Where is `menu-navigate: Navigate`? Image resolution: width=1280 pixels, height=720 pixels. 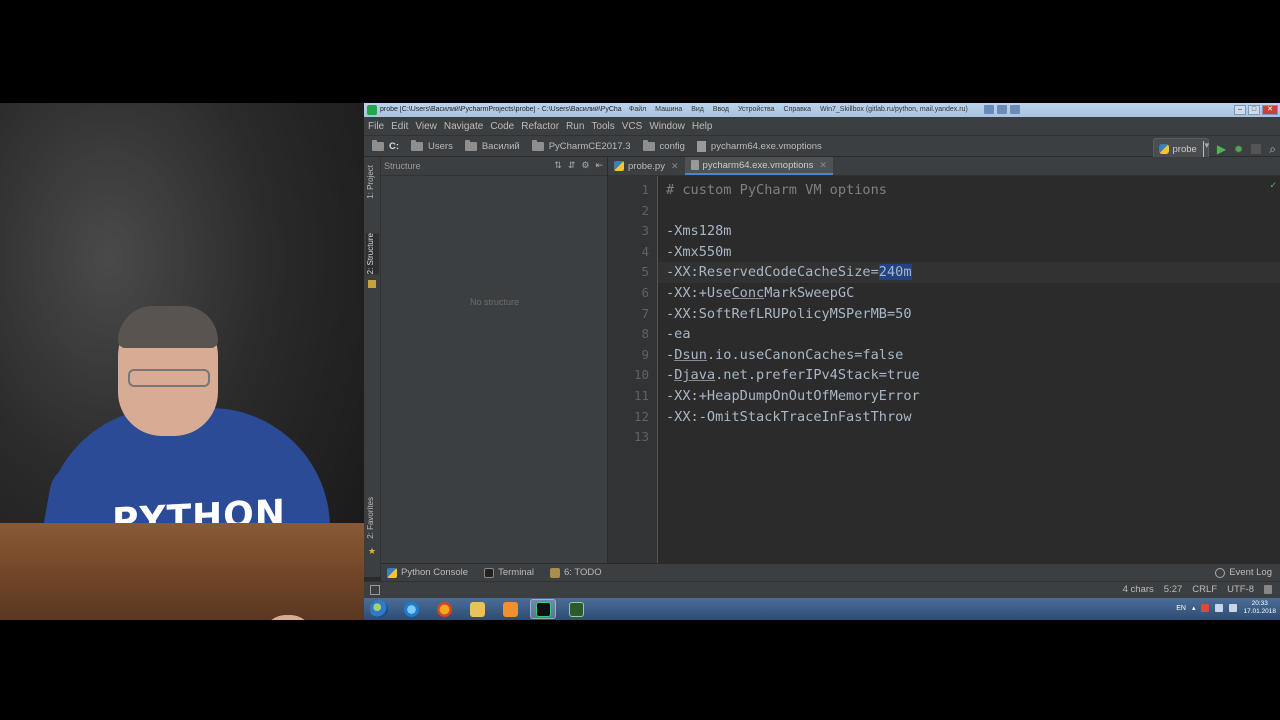 menu-navigate: Navigate is located at coordinates (463, 126).